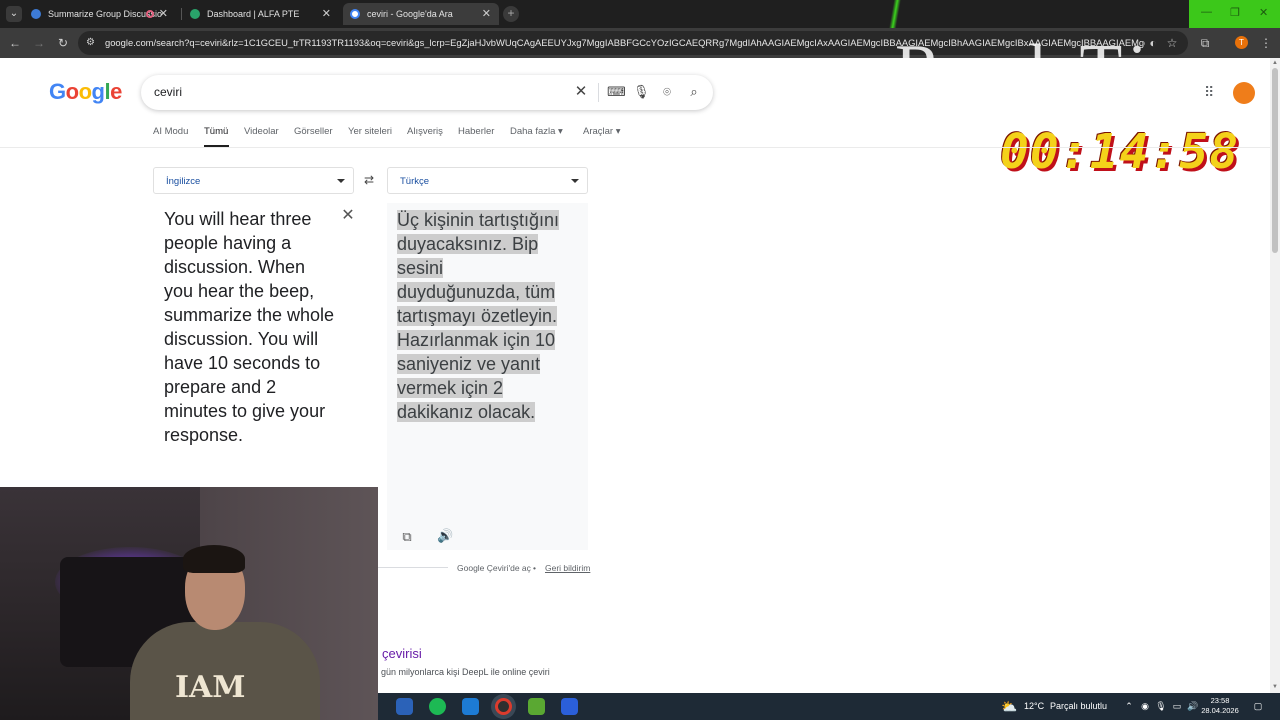 The image size is (1280, 720). What do you see at coordinates (1275, 63) in the screenshot?
I see `scroll-up-icon: ▲` at bounding box center [1275, 63].